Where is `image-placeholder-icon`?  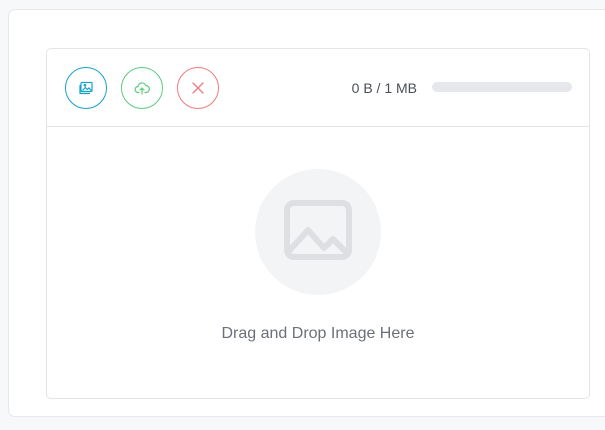 image-placeholder-icon is located at coordinates (318, 232).